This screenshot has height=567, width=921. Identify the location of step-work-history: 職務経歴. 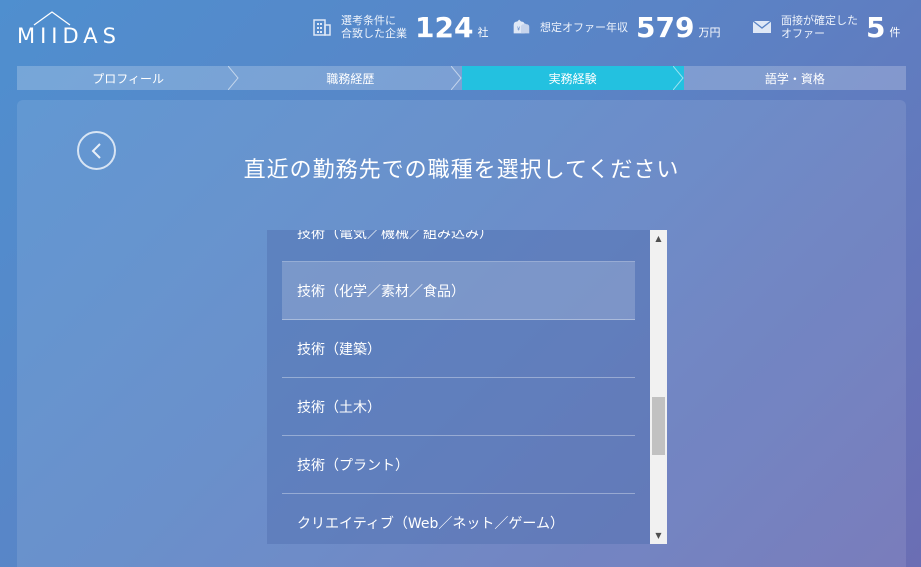
(350, 78).